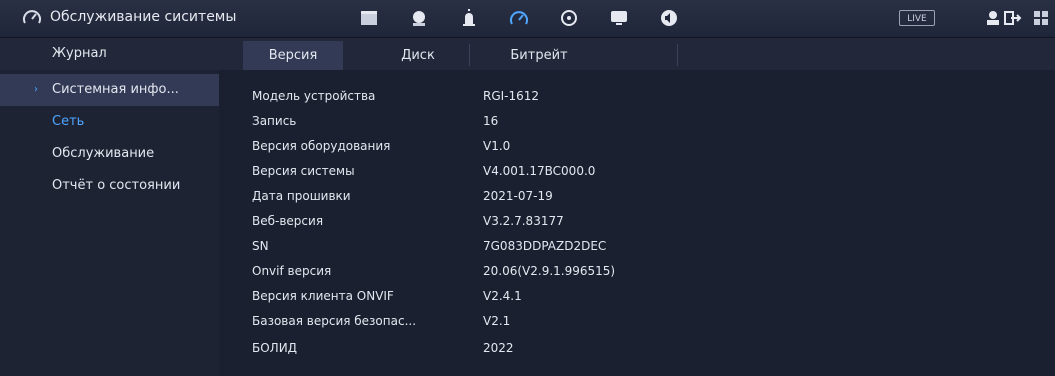 The width and height of the screenshot is (1055, 376). I want to click on info-row: Onvif версия 20.06(V2.9.1.996515), so click(640, 271).